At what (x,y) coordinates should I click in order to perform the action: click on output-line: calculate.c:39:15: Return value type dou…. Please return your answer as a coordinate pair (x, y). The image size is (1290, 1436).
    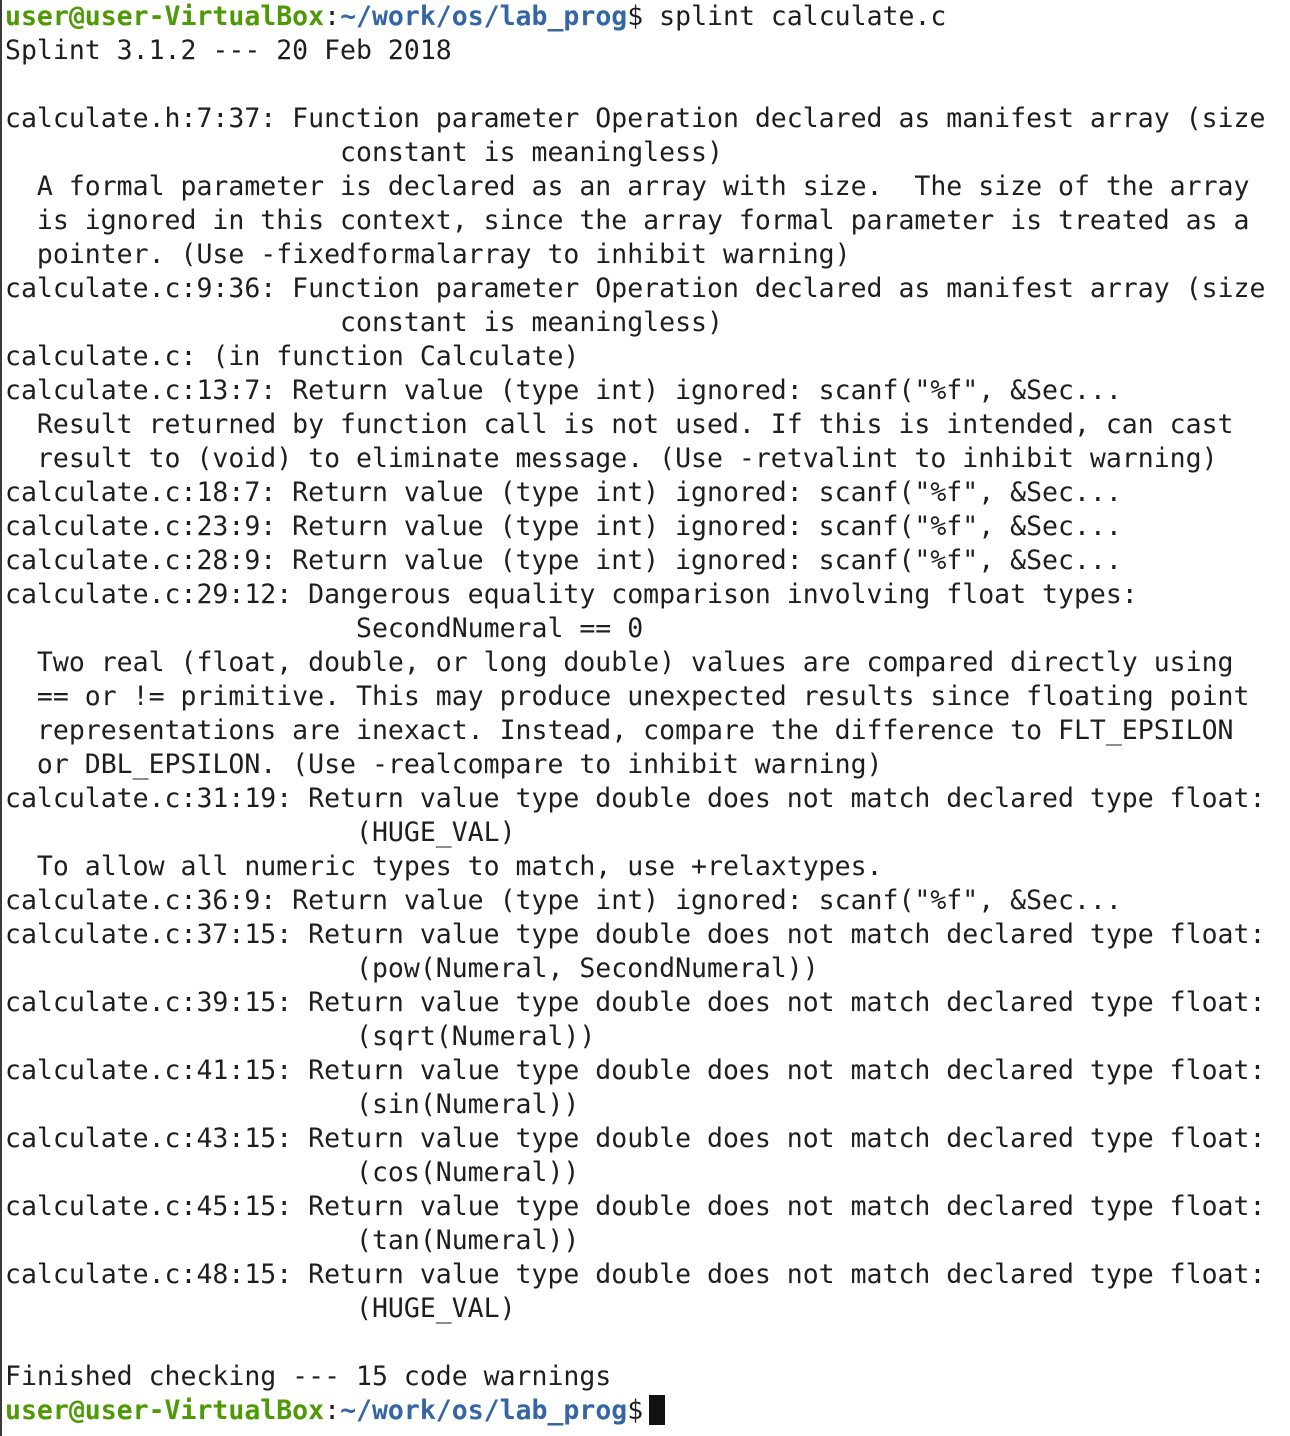
    Looking at the image, I should click on (635, 1002).